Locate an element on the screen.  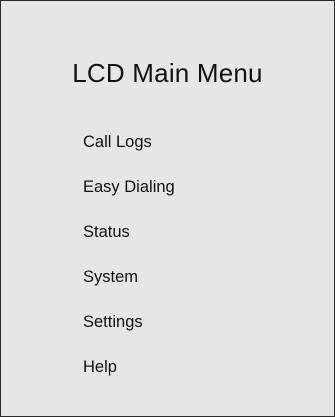
menu-item-system: System is located at coordinates (129, 282).